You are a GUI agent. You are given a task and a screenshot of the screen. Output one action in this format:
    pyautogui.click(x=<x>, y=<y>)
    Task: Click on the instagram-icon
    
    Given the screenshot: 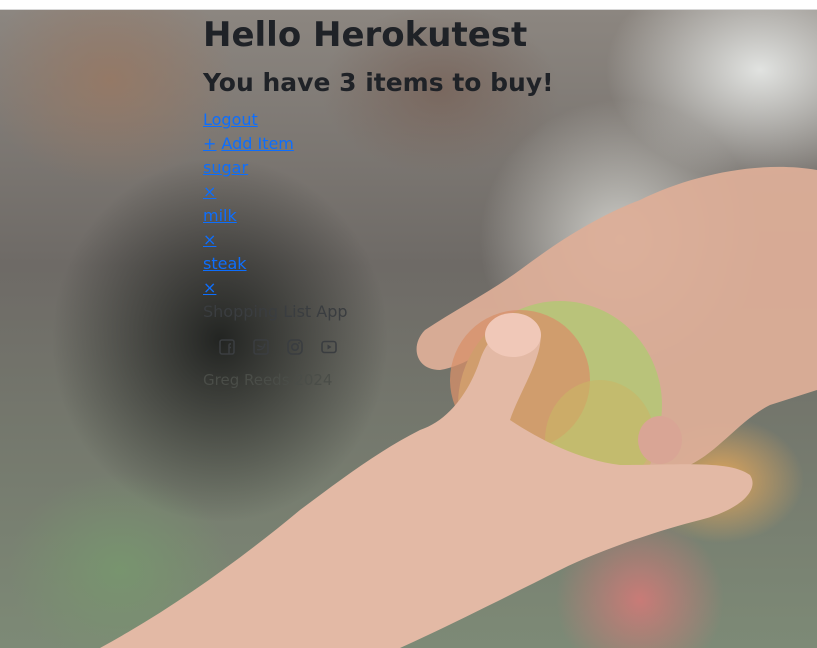 What is the action you would take?
    pyautogui.click(x=295, y=347)
    